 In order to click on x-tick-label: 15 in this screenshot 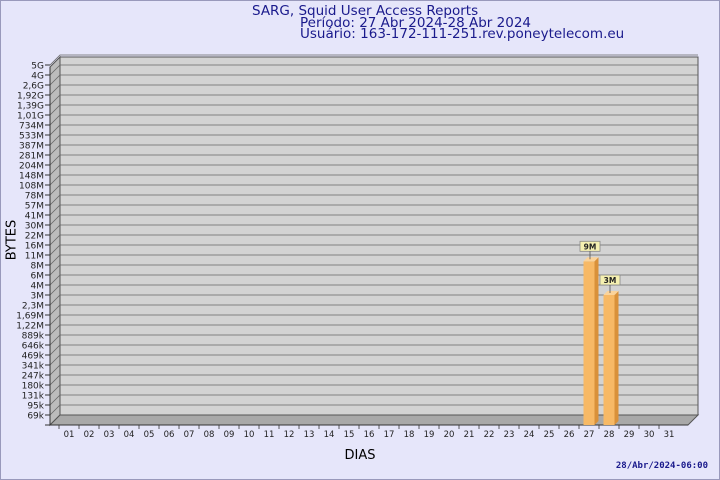, I will do `click(349, 435)`.